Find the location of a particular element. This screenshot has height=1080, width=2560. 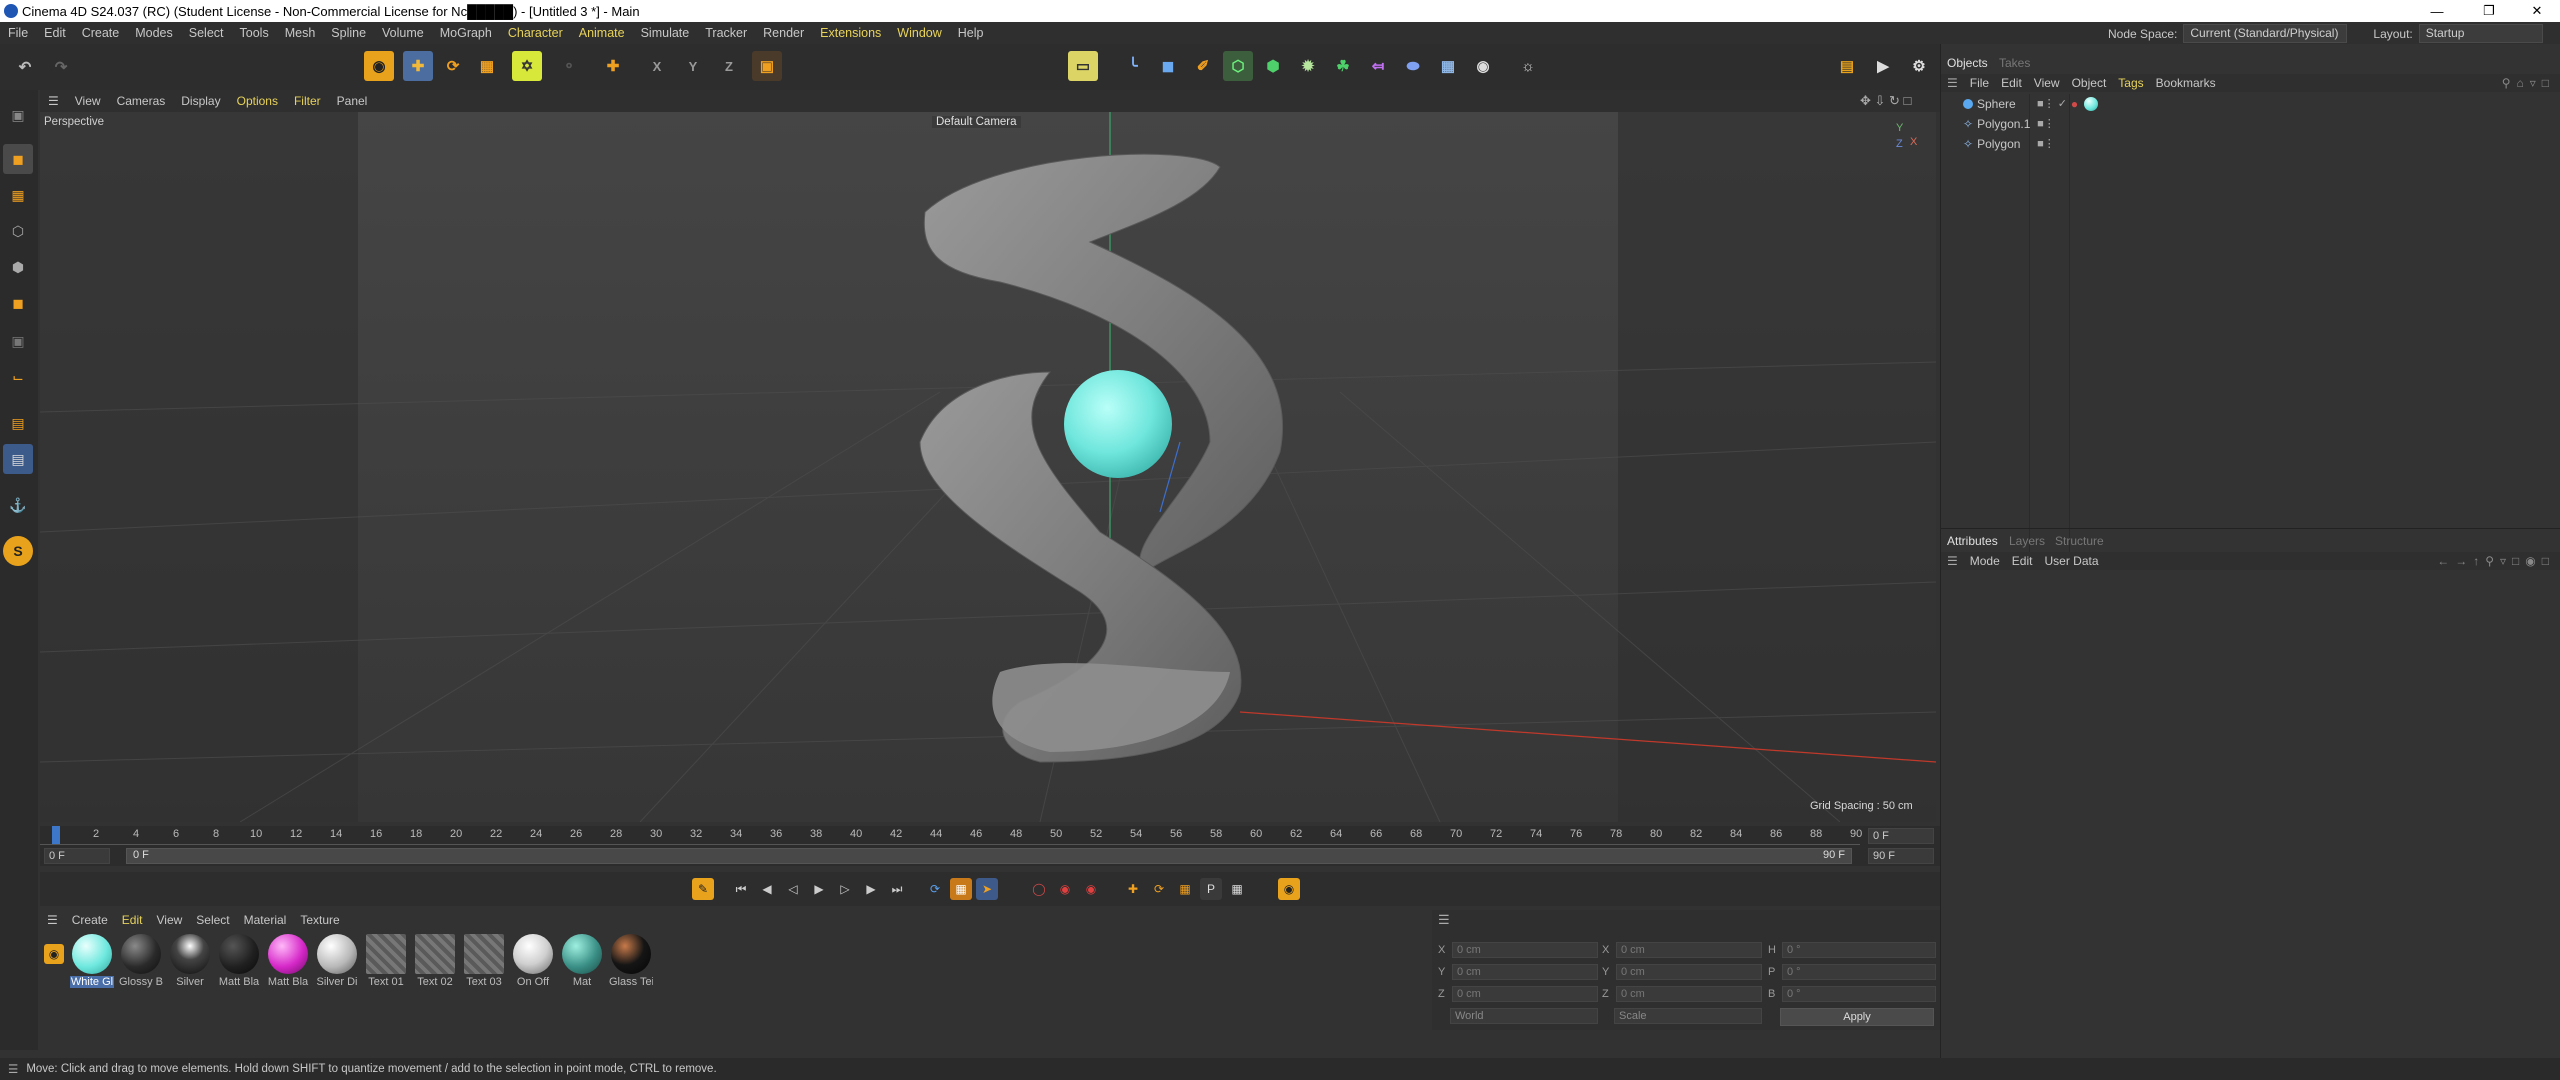

attribute-menu-icon: ☰ is located at coordinates (1952, 561).